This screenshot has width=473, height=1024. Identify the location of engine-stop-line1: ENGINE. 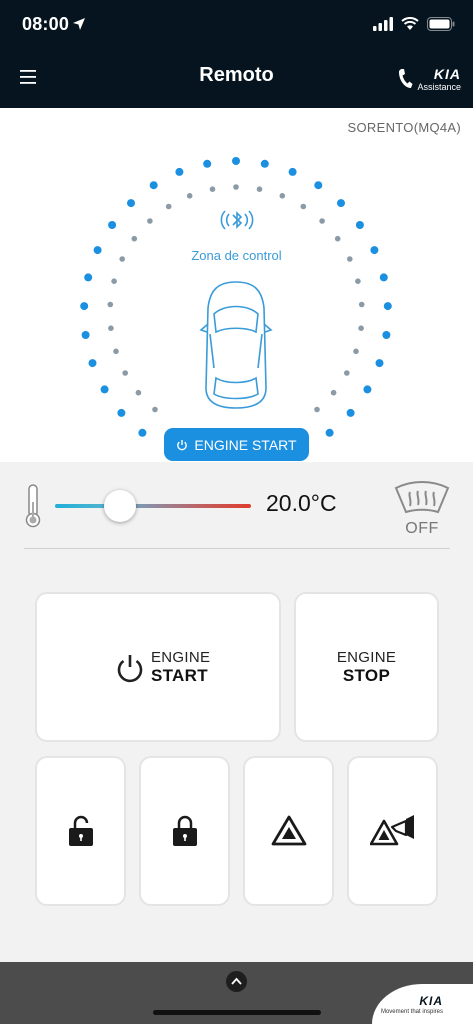
(366, 657).